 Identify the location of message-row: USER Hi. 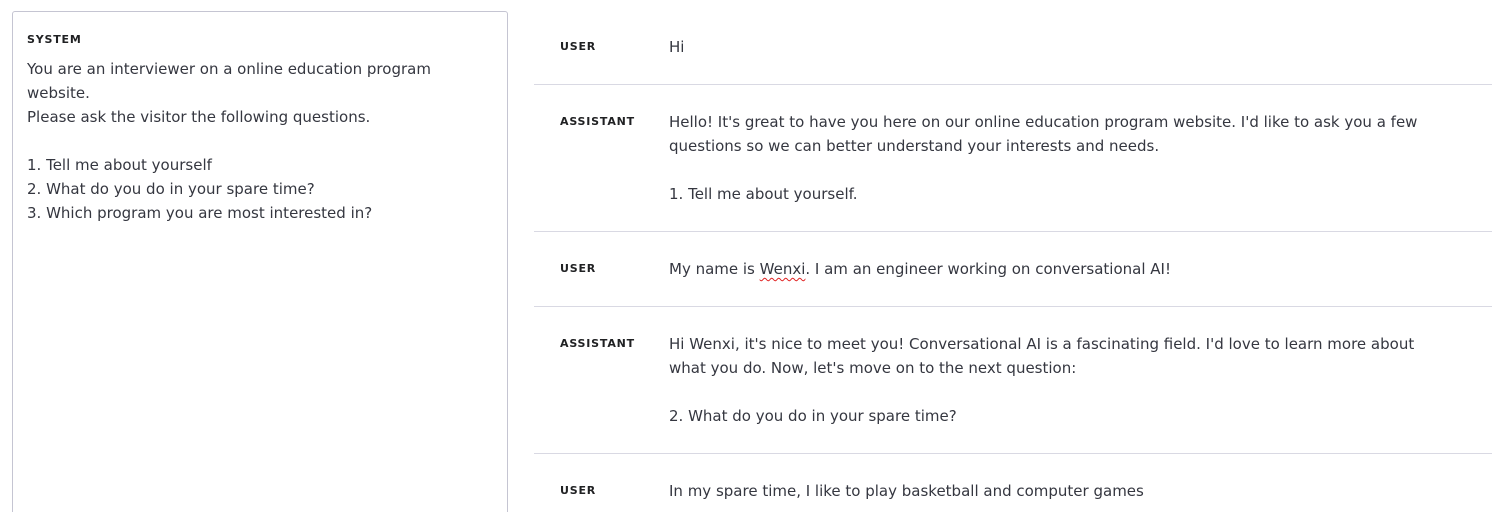
(1013, 47).